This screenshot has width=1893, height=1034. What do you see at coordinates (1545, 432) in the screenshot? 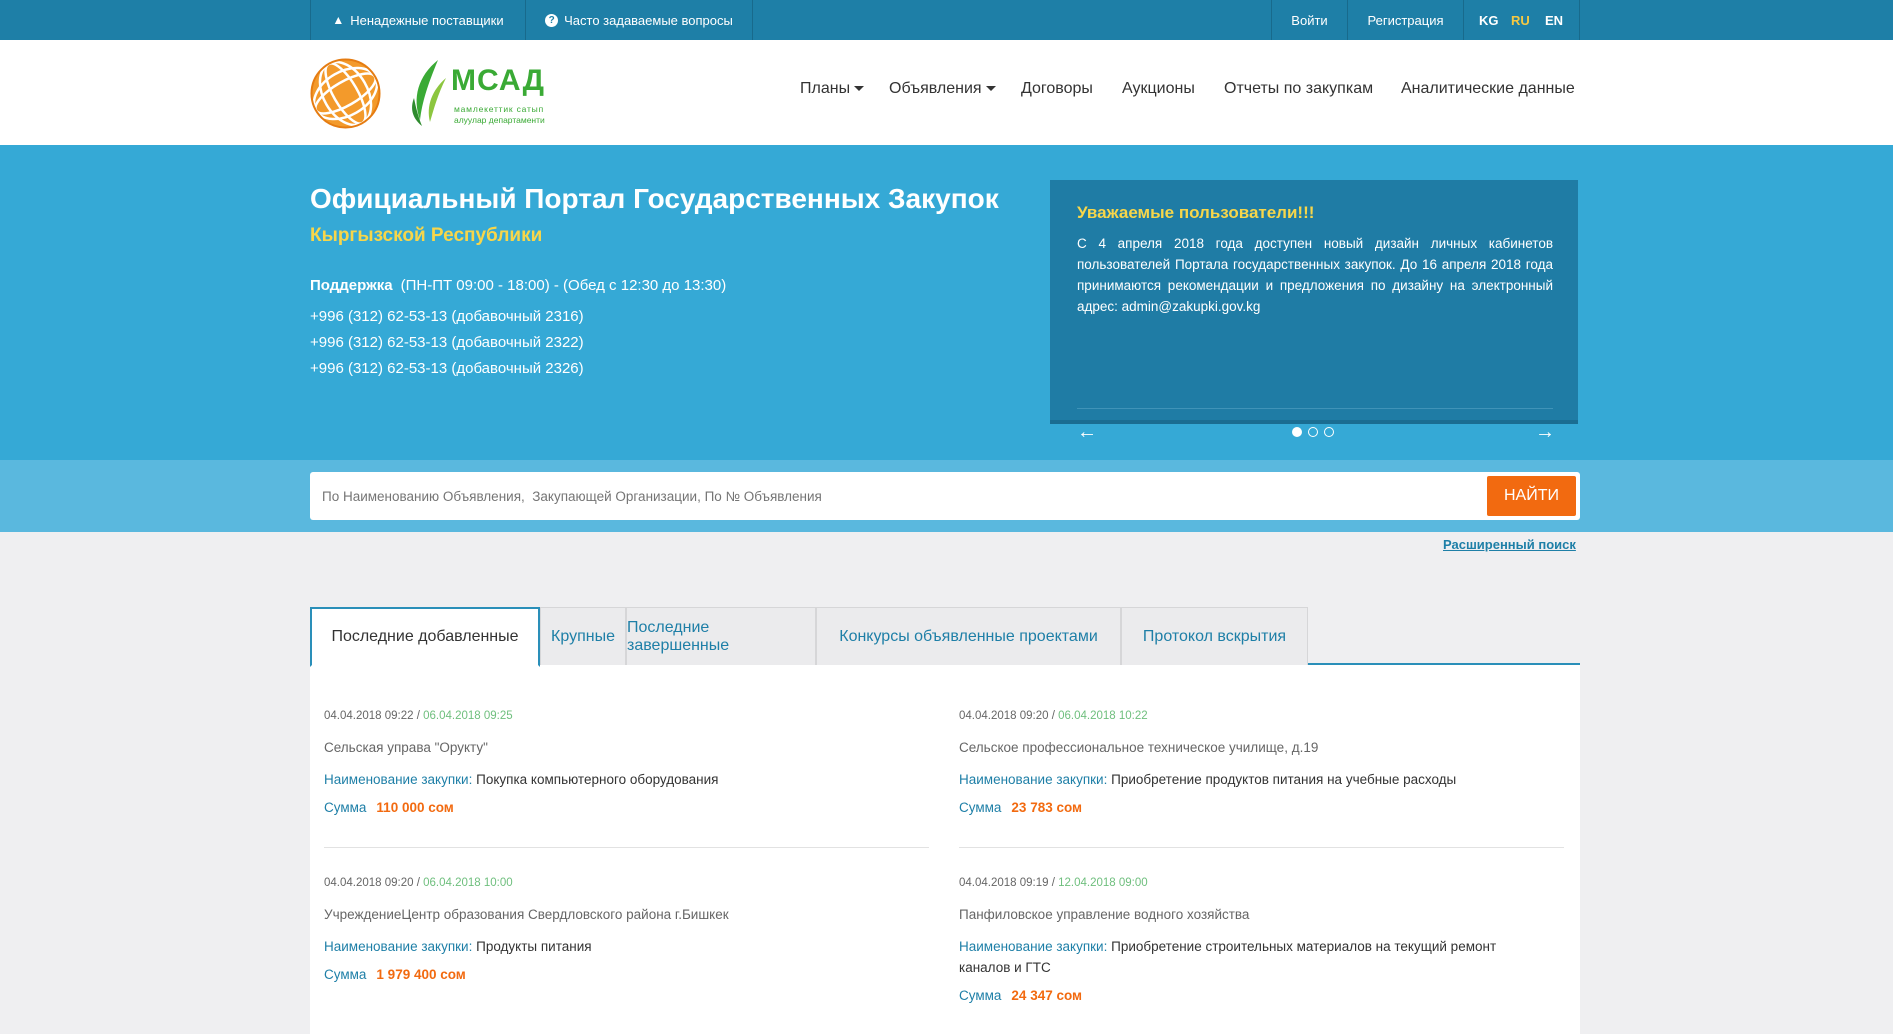
I see `arrow-right-icon: →` at bounding box center [1545, 432].